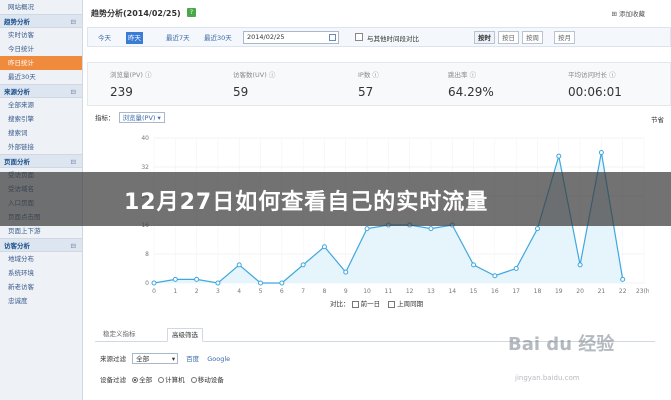 The image size is (671, 400). Describe the element at coordinates (143, 359) in the screenshot. I see `source-filter-value: 全部` at that location.